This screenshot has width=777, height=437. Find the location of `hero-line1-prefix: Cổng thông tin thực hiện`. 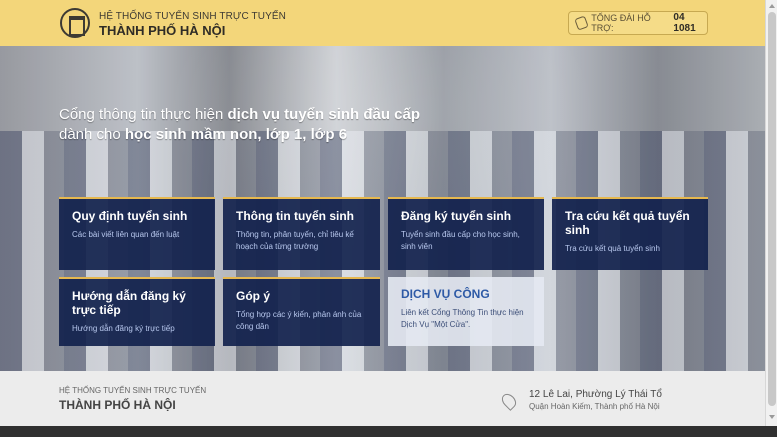

hero-line1-prefix: Cổng thông tin thực hiện is located at coordinates (143, 114).